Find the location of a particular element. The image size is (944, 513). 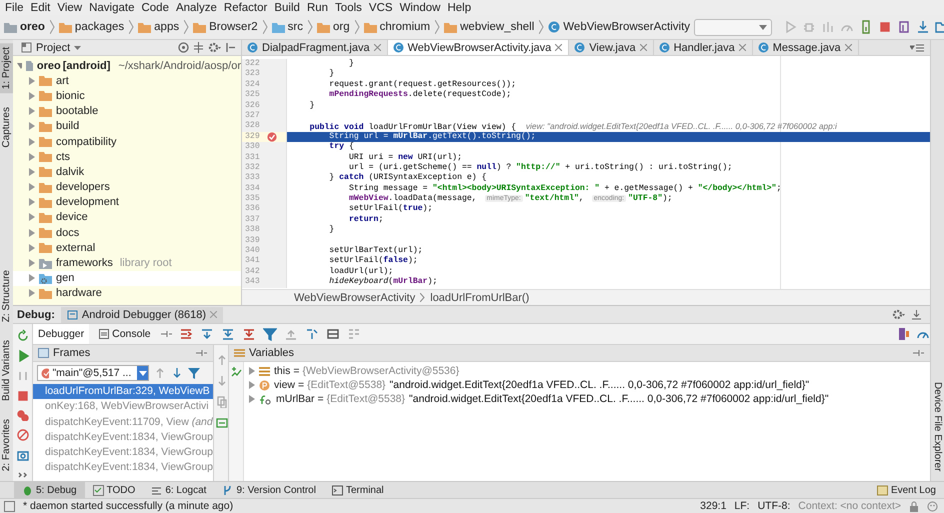

debugger-tab: Console is located at coordinates (125, 334).